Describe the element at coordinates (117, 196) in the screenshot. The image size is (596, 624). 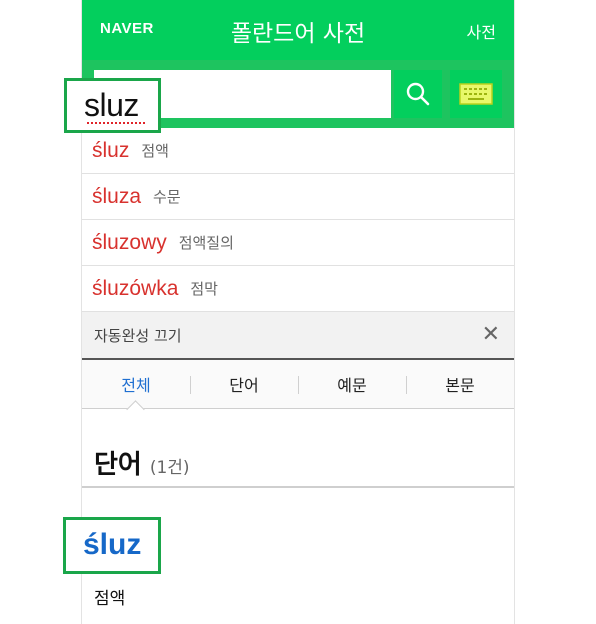
I see `suggestion-word: śluza` at that location.